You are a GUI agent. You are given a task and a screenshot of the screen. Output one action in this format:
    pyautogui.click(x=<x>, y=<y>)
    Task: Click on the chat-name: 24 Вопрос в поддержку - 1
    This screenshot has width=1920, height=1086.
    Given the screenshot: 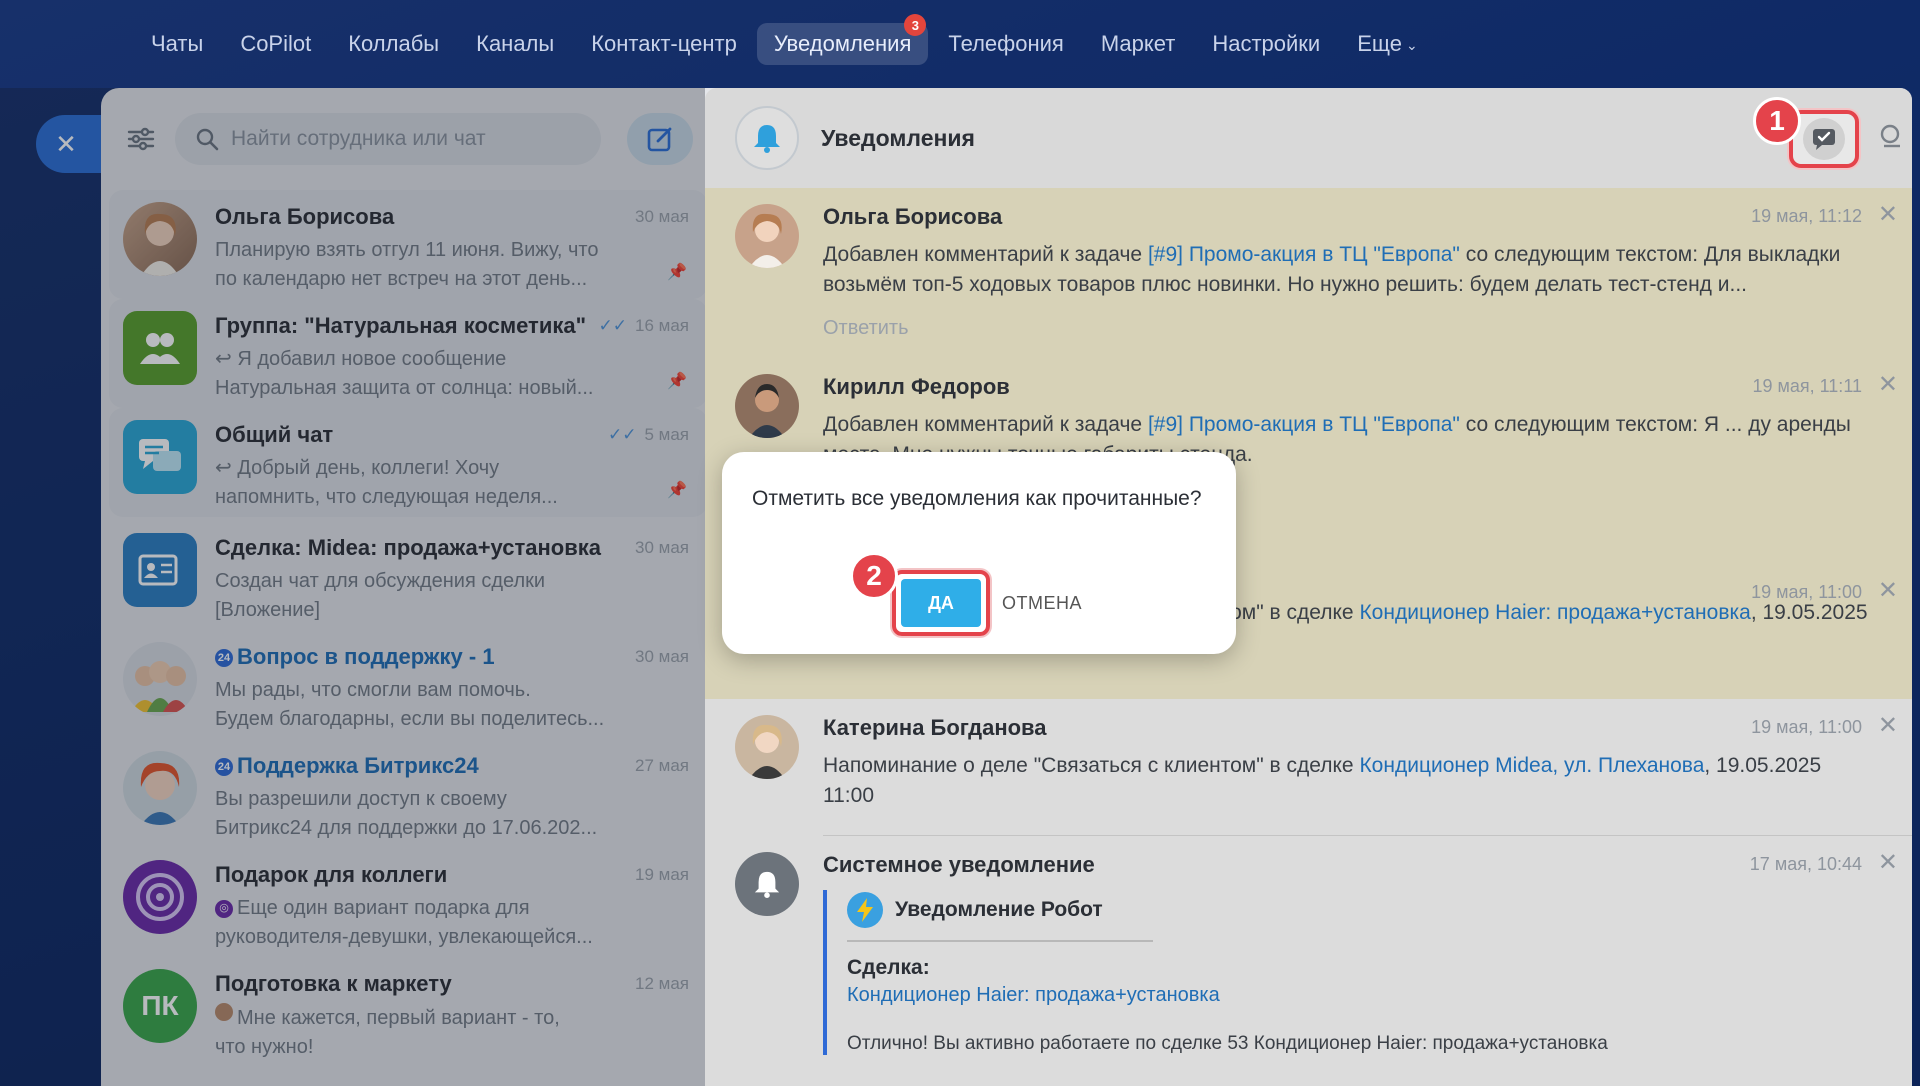 What is the action you would take?
    pyautogui.click(x=453, y=657)
    